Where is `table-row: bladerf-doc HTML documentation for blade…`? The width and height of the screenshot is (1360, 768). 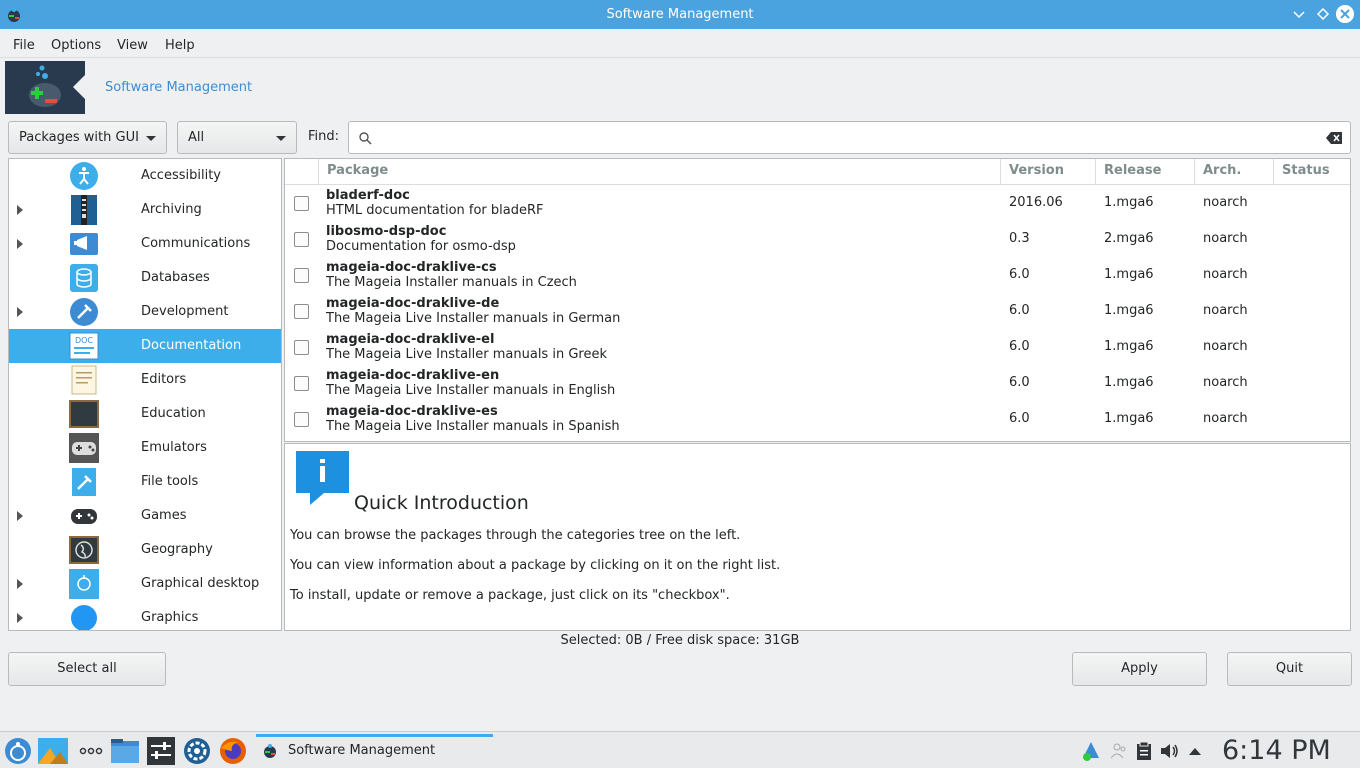
table-row: bladerf-doc HTML documentation for blade… is located at coordinates (817, 203).